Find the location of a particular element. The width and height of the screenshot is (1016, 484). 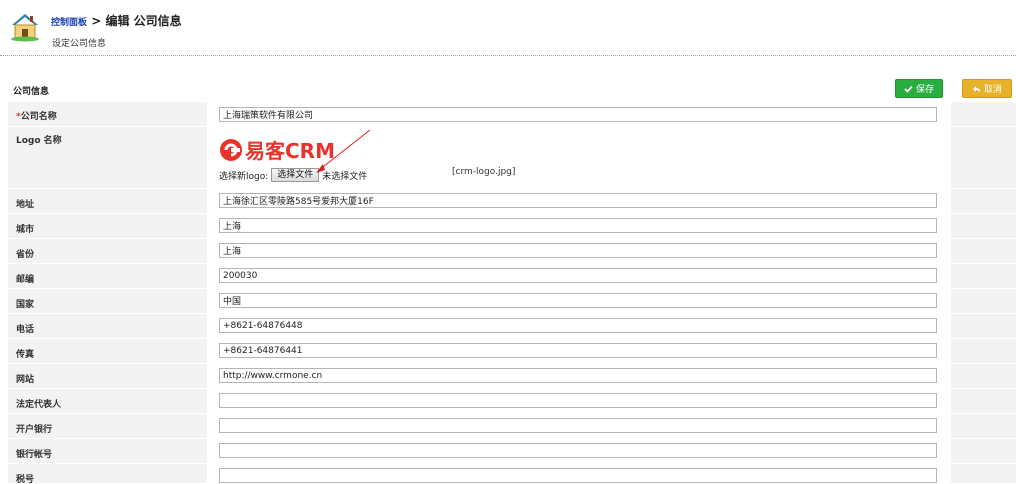

postcode-input is located at coordinates (578, 275).